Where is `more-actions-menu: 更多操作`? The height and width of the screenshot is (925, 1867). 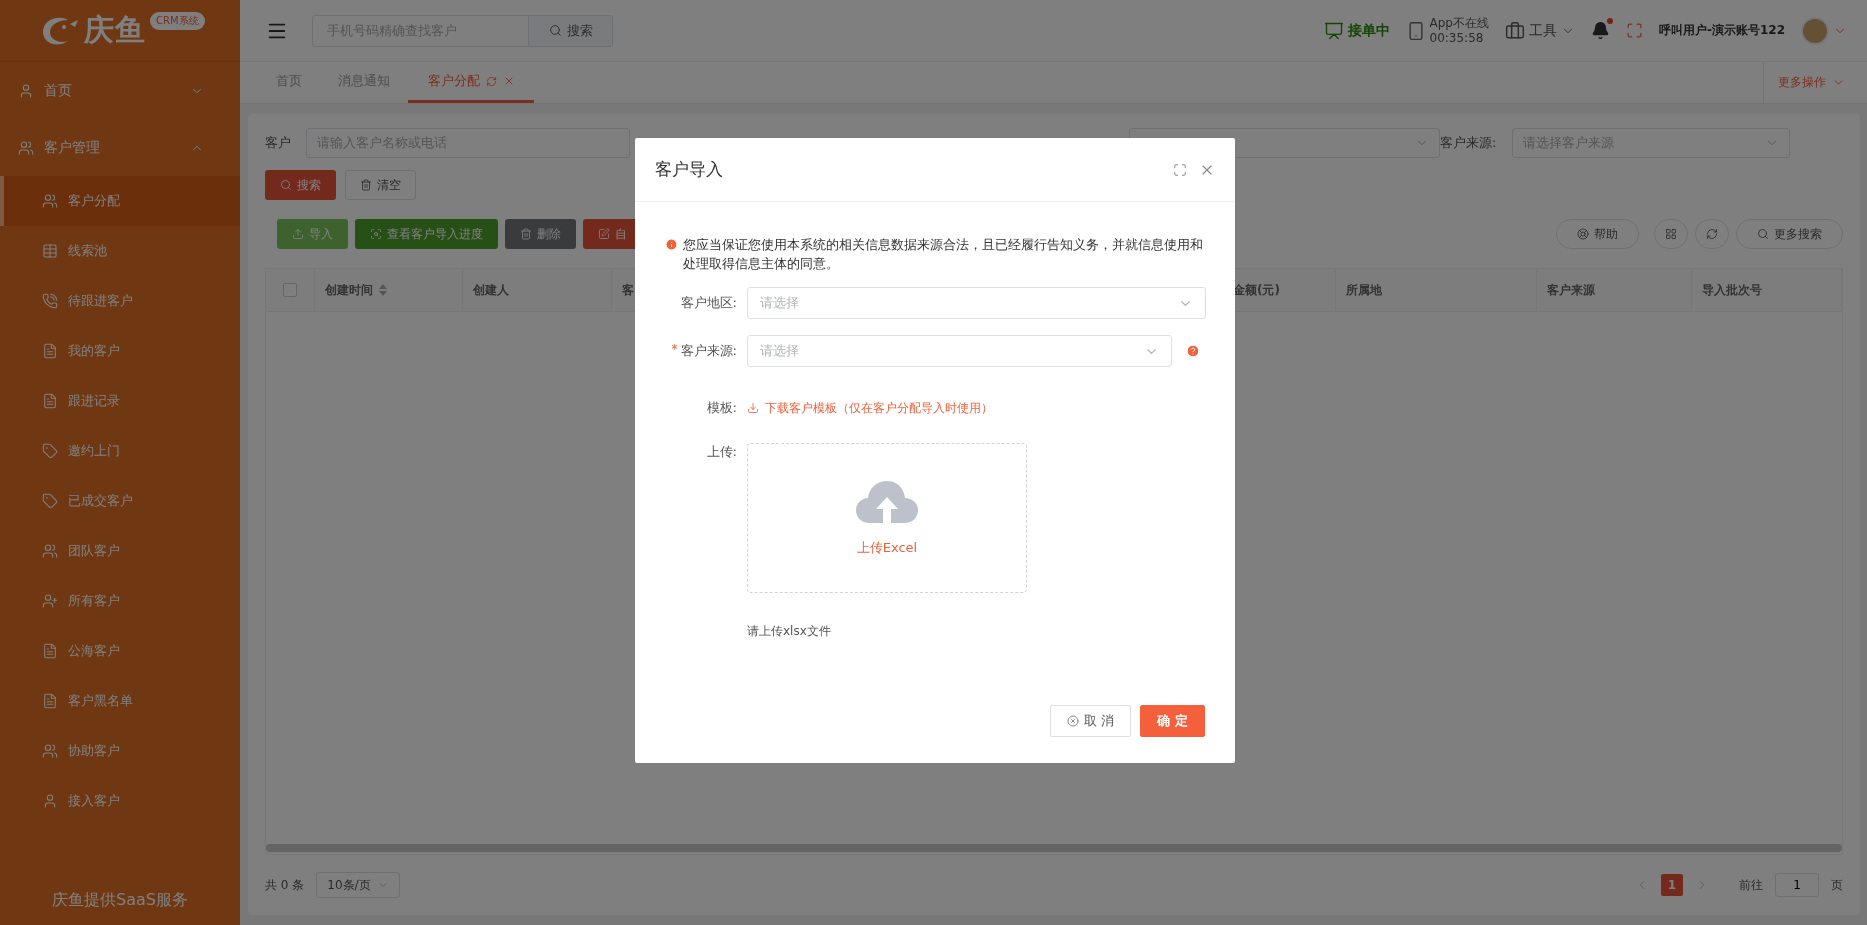
more-actions-menu: 更多操作 is located at coordinates (1815, 82).